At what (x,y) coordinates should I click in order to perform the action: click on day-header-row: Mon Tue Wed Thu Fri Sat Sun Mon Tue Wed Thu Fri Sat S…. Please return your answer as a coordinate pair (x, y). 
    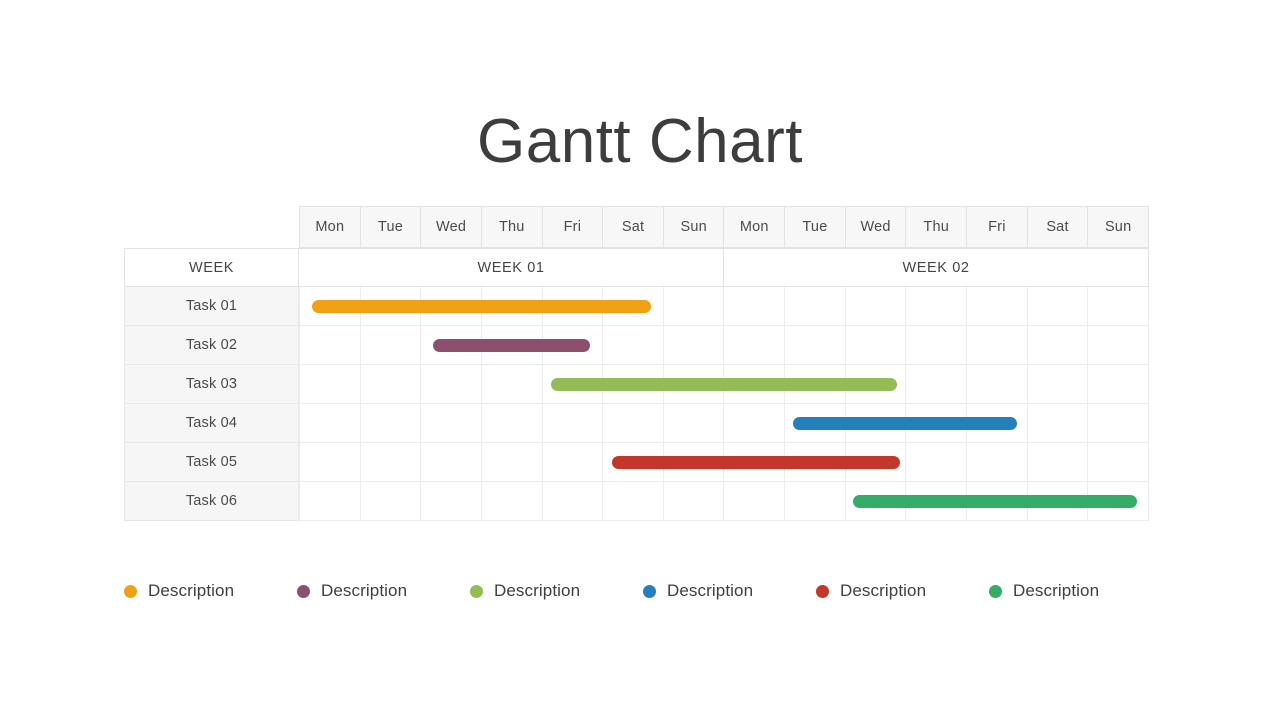
    Looking at the image, I should click on (636, 227).